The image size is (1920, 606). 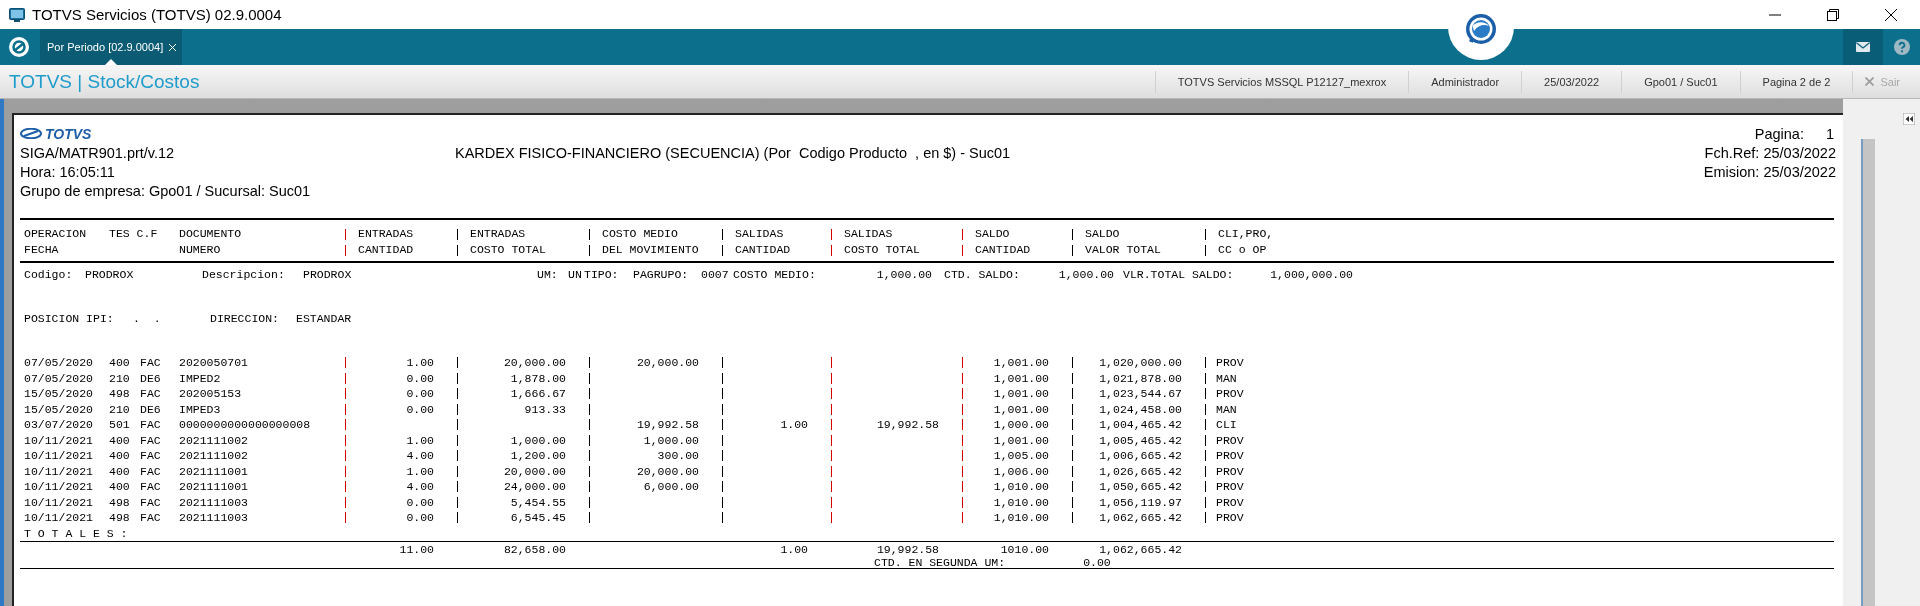 What do you see at coordinates (1021, 487) in the screenshot?
I see `table-cell-text: 1,010.00` at bounding box center [1021, 487].